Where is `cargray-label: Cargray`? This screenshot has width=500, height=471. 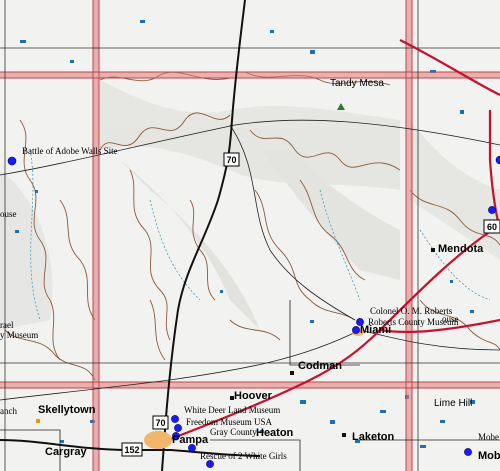 cargray-label: Cargray is located at coordinates (66, 452).